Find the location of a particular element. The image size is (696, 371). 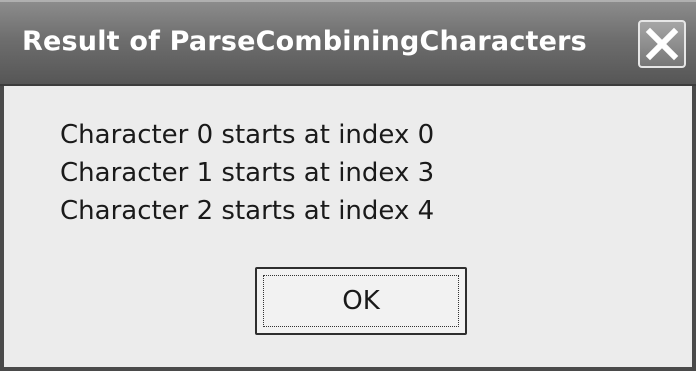

ok-button: OK is located at coordinates (361, 301).